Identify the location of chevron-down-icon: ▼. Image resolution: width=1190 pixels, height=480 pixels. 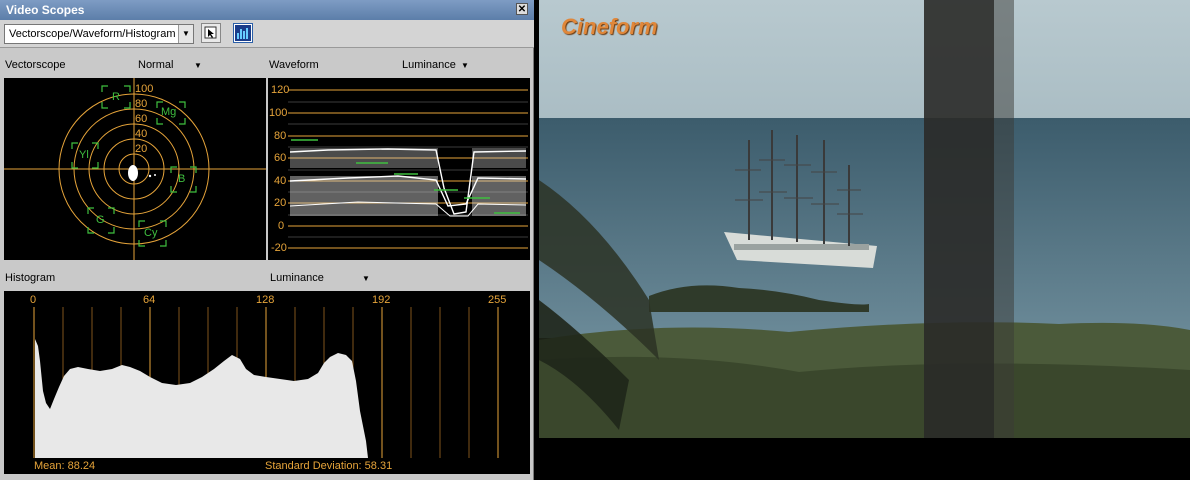
(185, 34).